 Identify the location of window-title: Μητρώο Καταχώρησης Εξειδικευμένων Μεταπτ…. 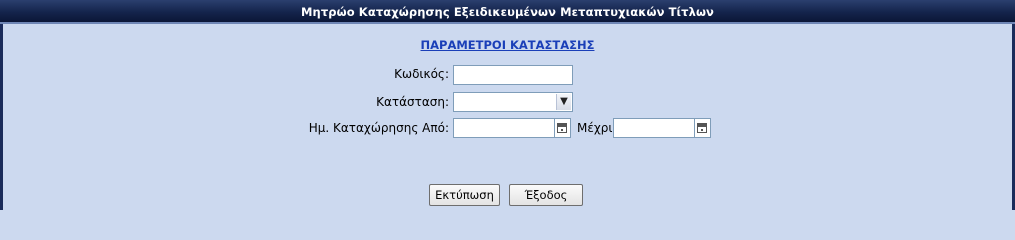
(507, 12).